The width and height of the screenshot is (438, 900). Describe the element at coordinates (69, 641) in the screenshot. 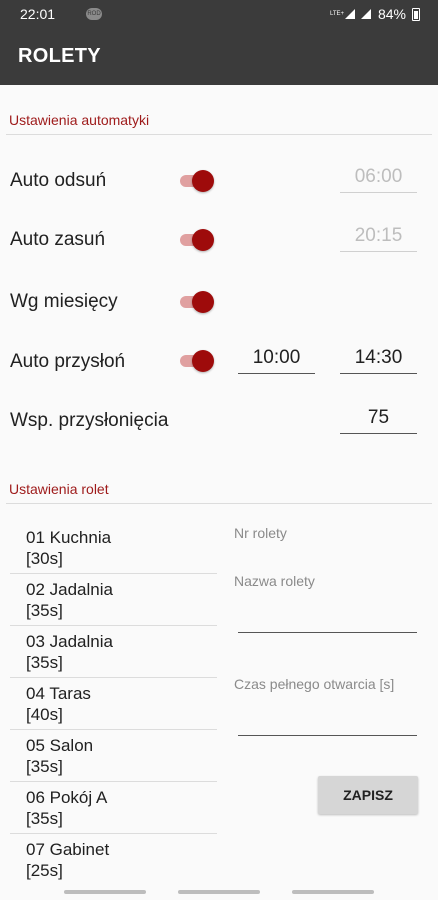

I see `roller-name: 03 Jadalnia` at that location.